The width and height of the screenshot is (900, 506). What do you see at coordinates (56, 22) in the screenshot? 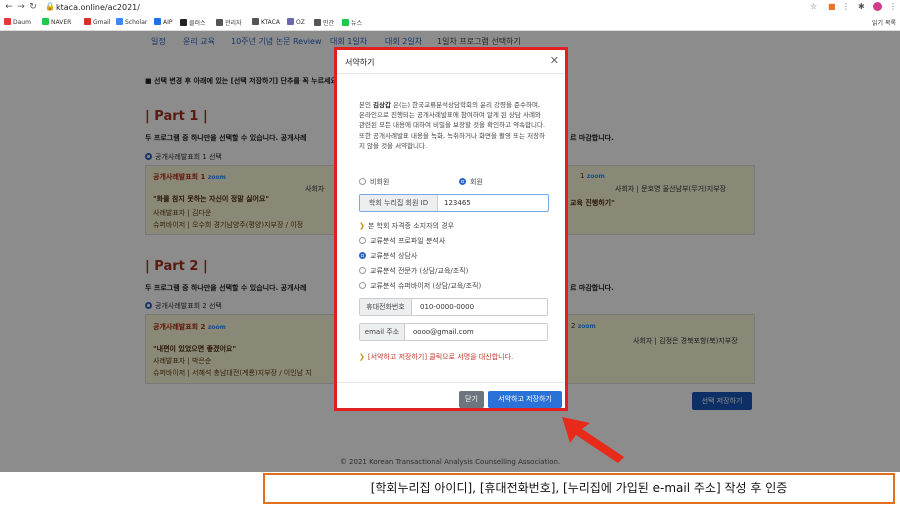
I see `bookmark-naver: NAVER` at bounding box center [56, 22].